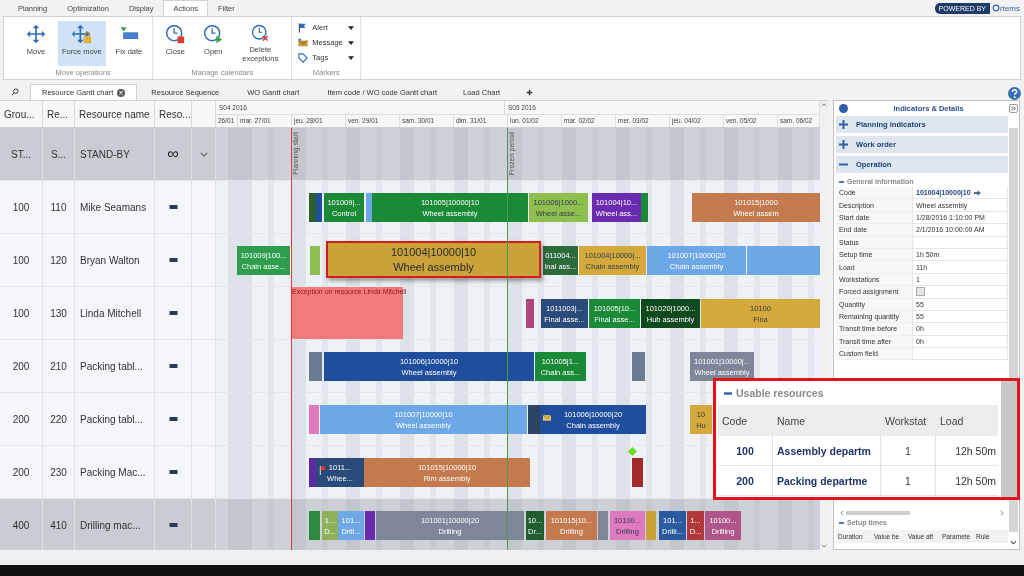  What do you see at coordinates (967, 420) in the screenshot?
I see `column-header: Load` at bounding box center [967, 420].